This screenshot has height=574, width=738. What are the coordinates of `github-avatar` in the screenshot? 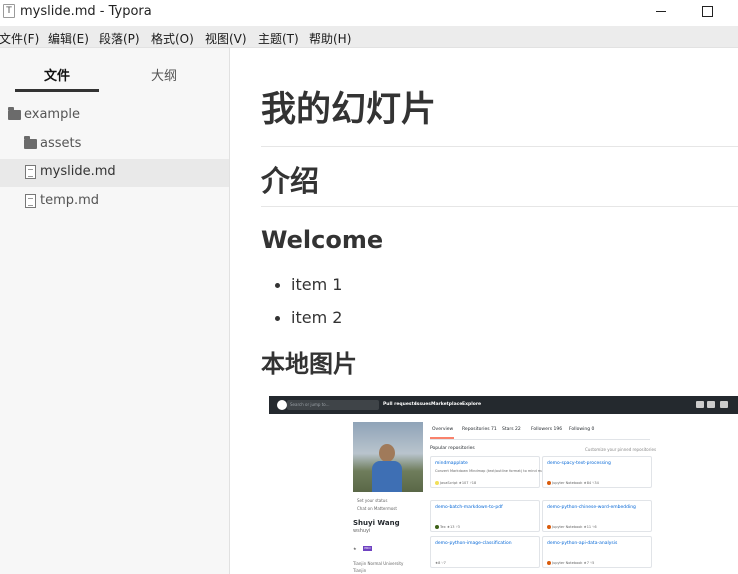 It's located at (388, 457).